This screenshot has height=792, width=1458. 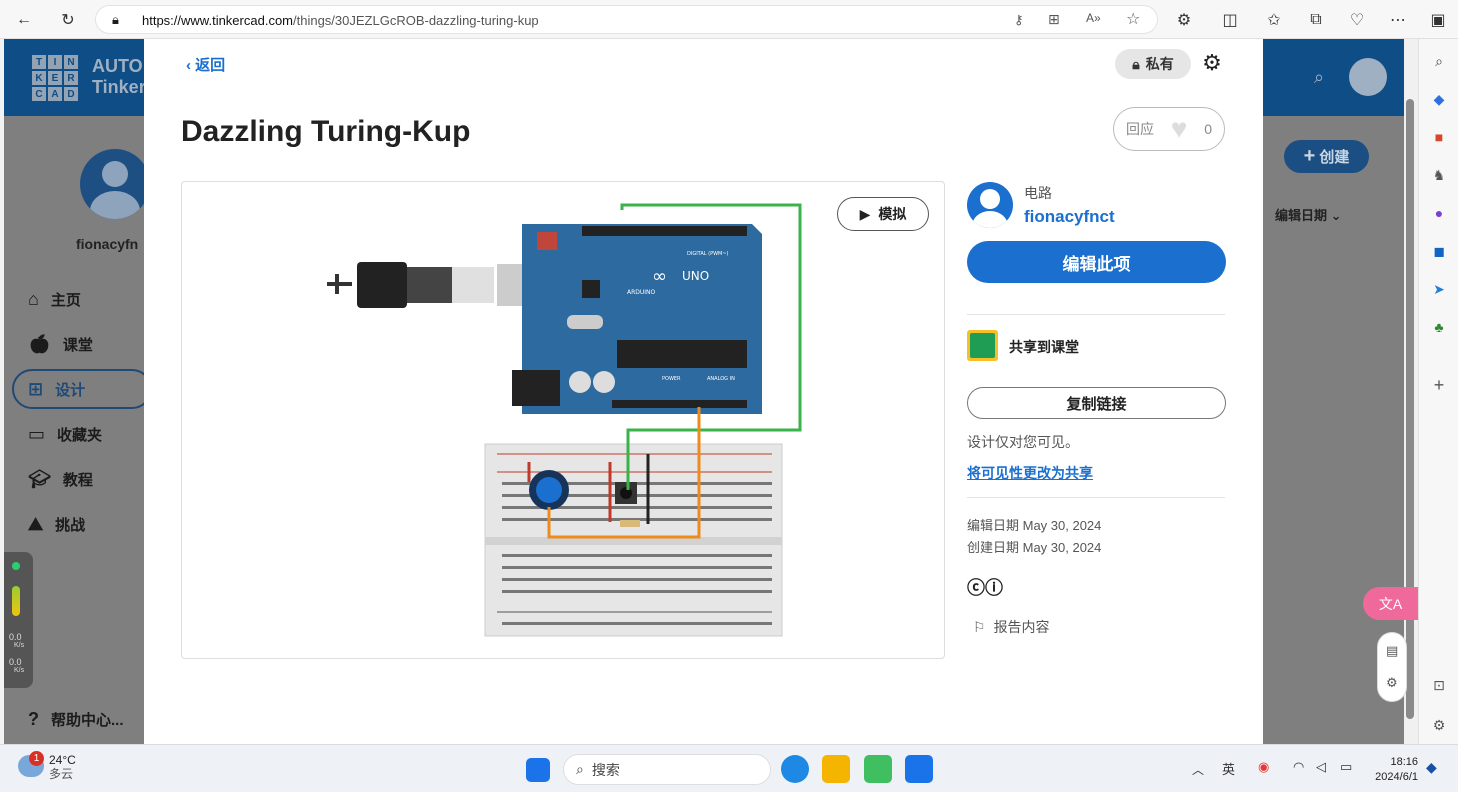 I want to click on flag-icon: ⚐, so click(x=979, y=626).